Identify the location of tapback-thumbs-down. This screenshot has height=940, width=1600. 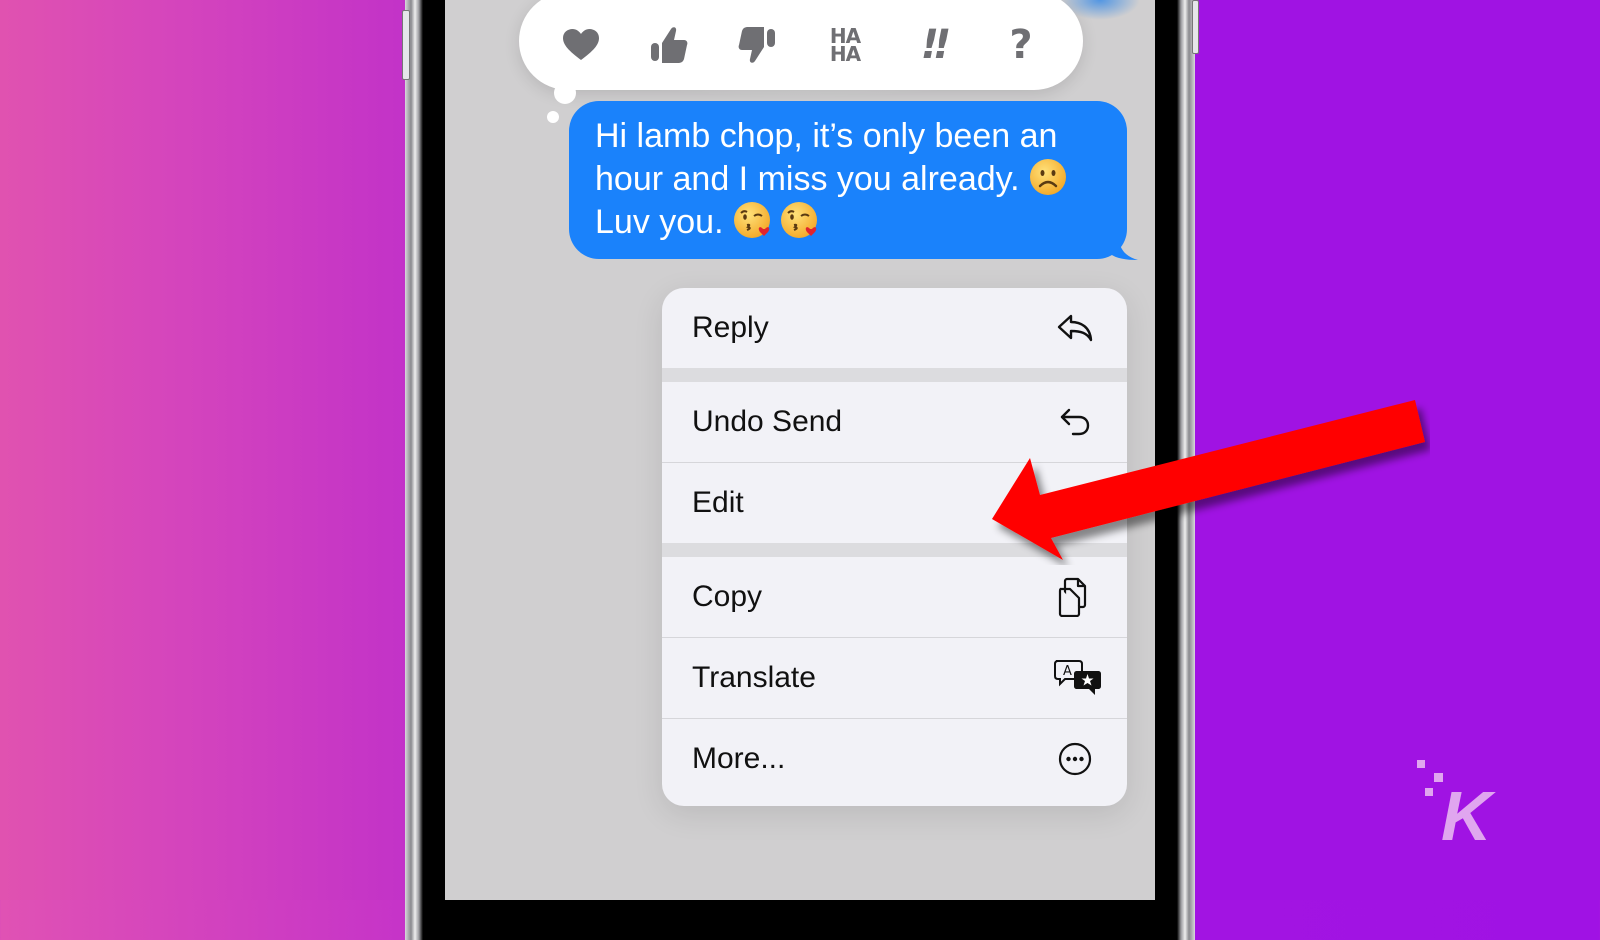
(757, 45).